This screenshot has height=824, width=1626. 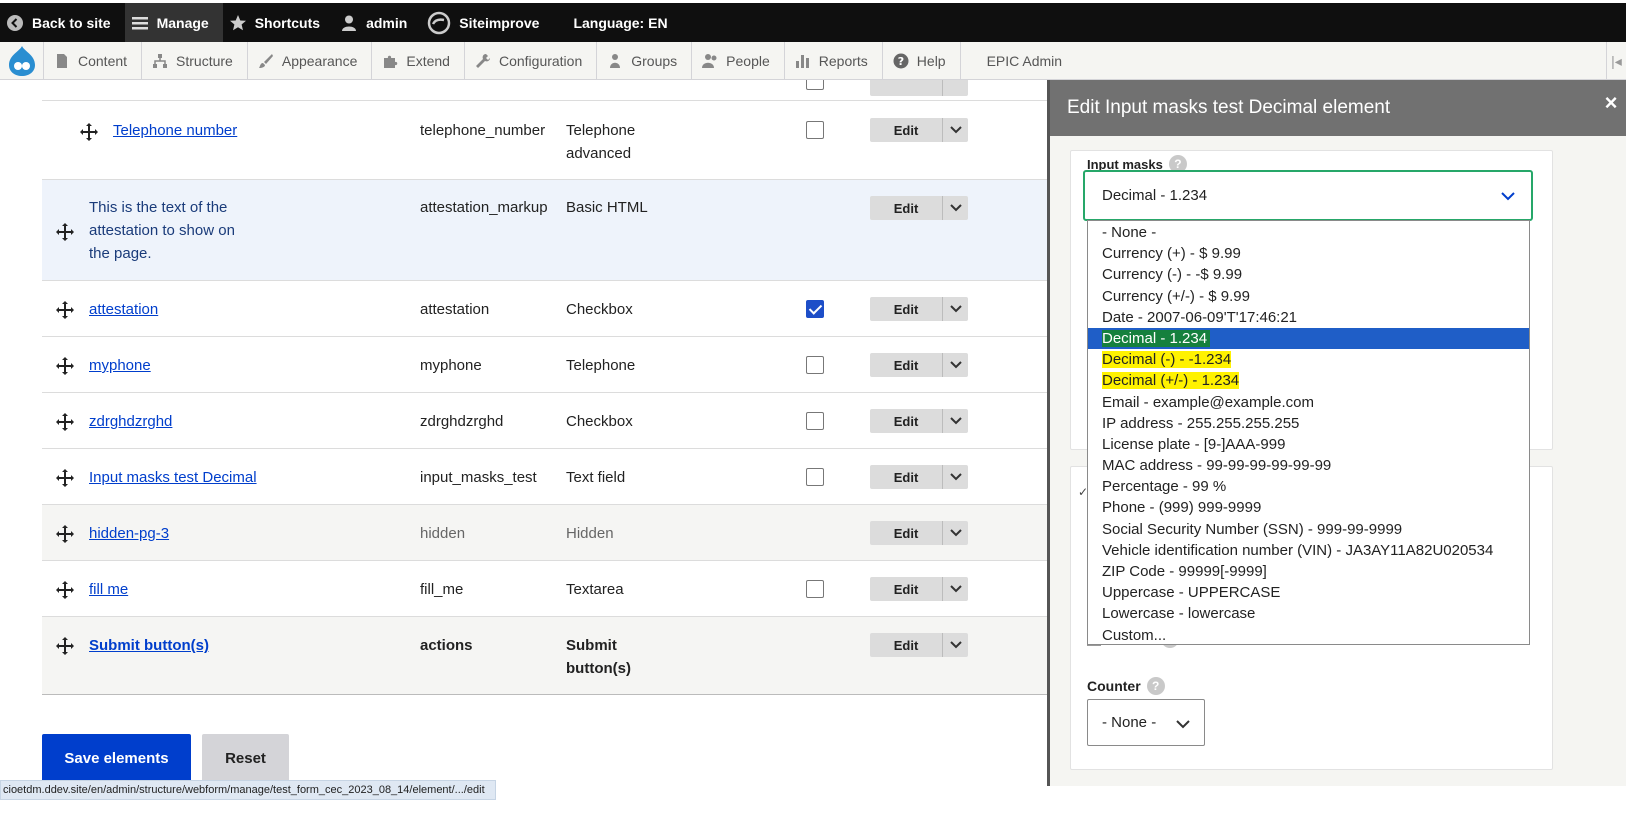 What do you see at coordinates (1308, 486) in the screenshot?
I see `dropdown-option: Percentage - 99 %` at bounding box center [1308, 486].